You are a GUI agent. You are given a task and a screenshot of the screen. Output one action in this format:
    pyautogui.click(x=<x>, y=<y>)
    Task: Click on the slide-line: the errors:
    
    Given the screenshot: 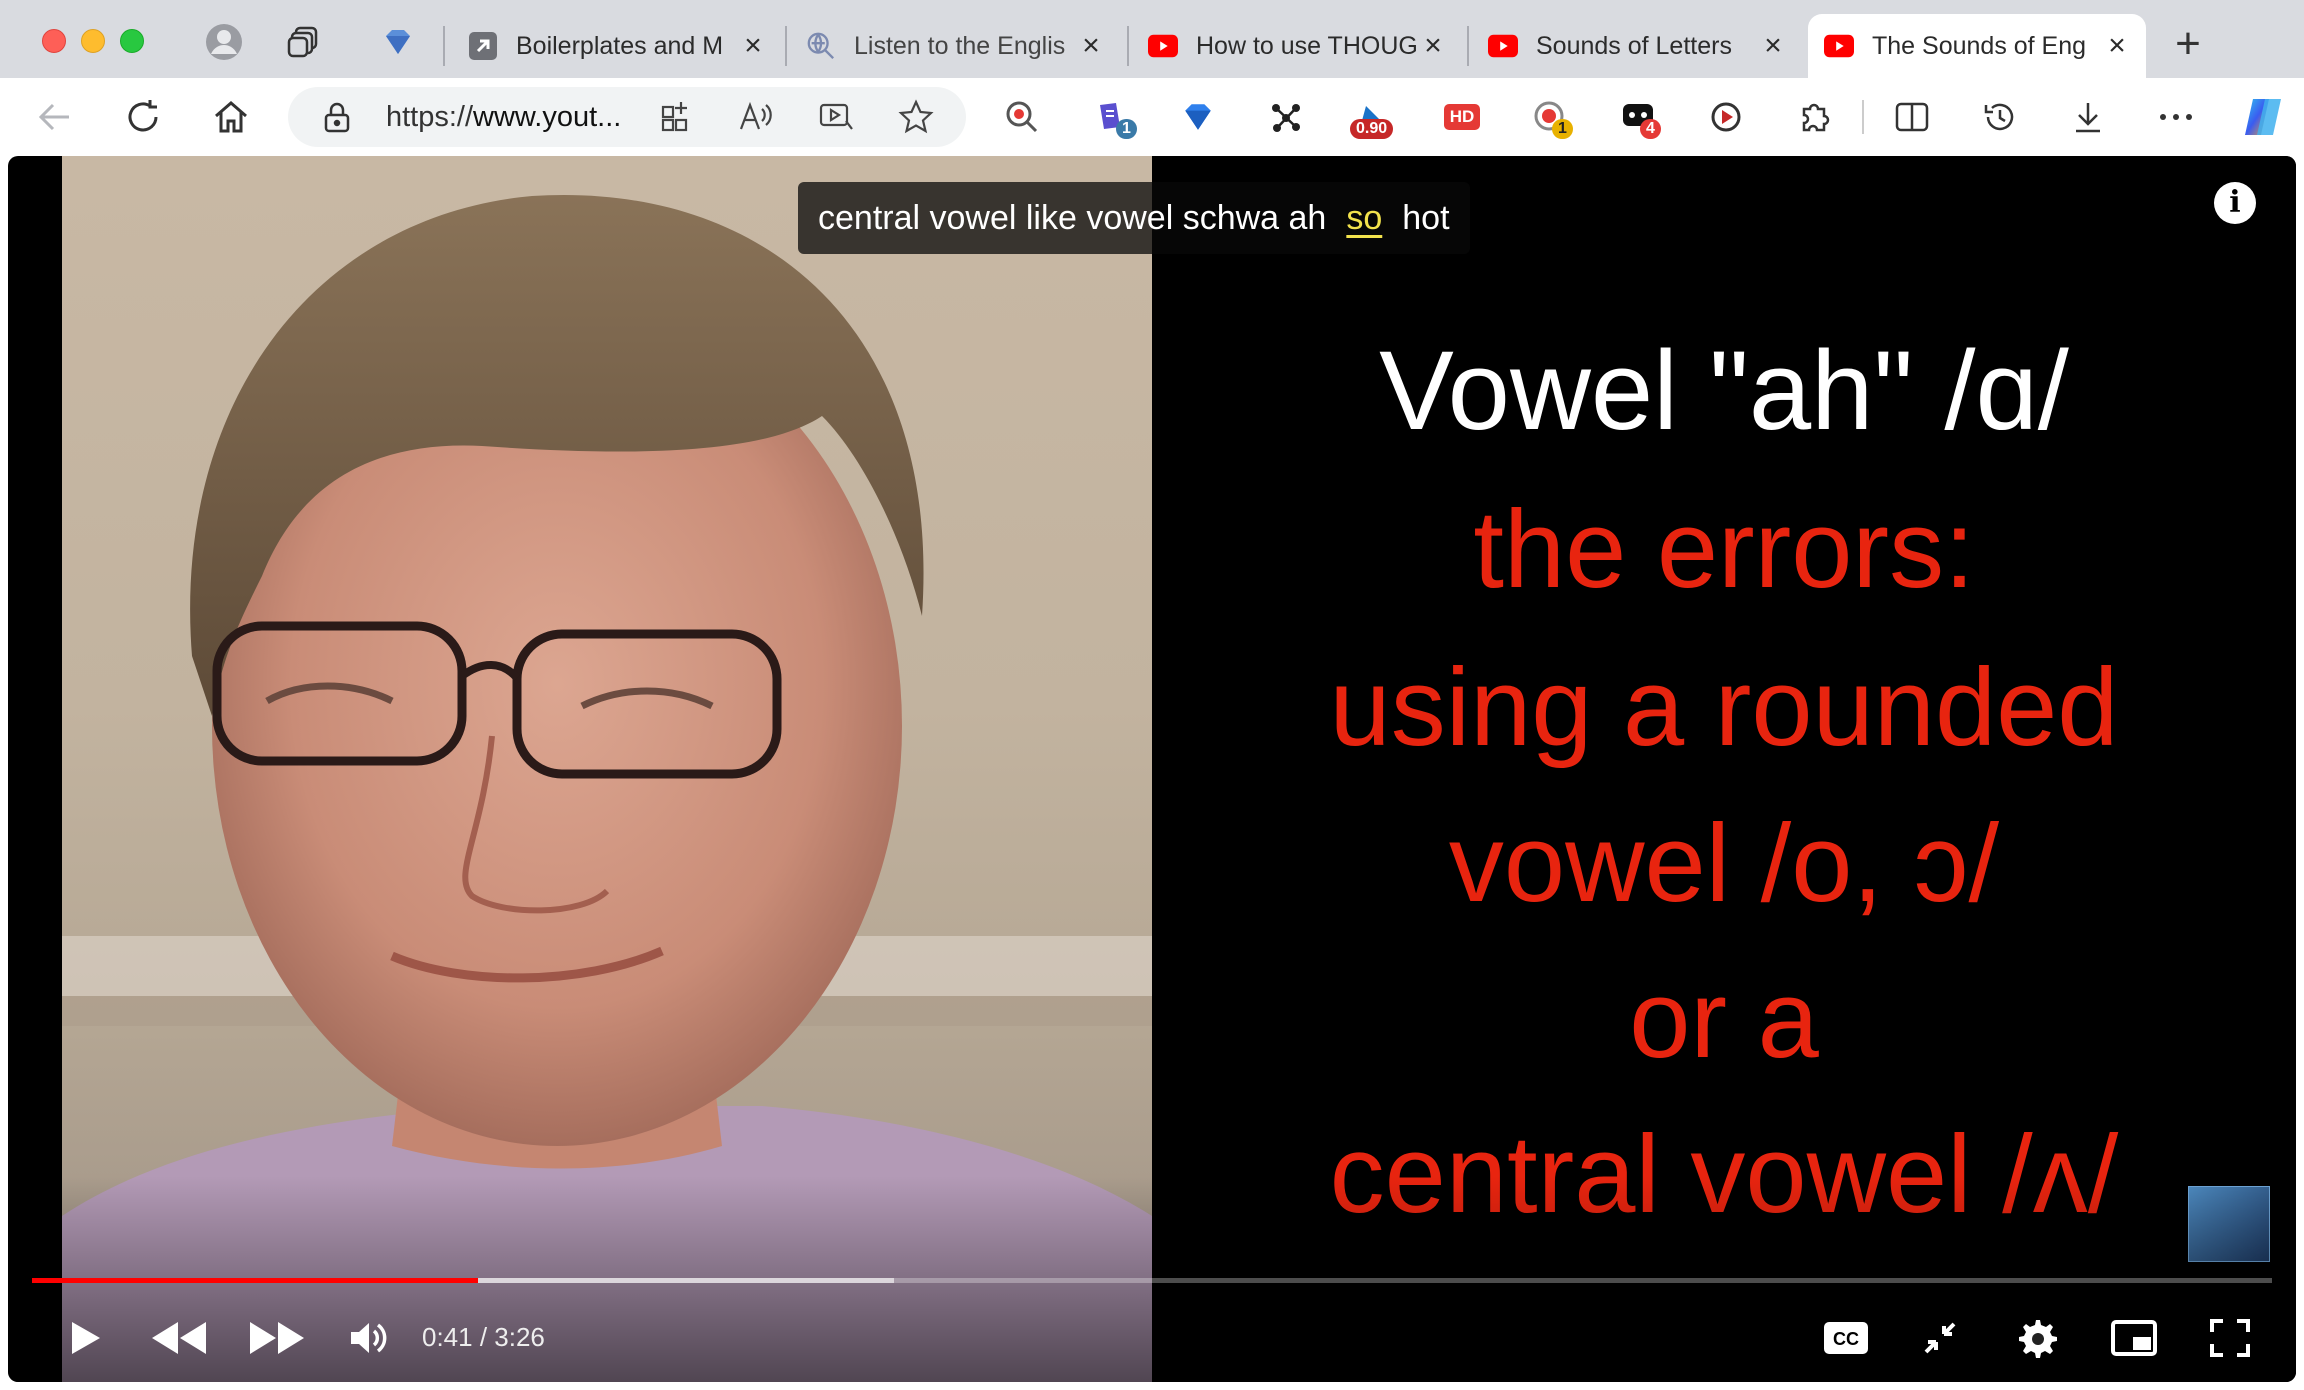 What is the action you would take?
    pyautogui.click(x=1724, y=549)
    